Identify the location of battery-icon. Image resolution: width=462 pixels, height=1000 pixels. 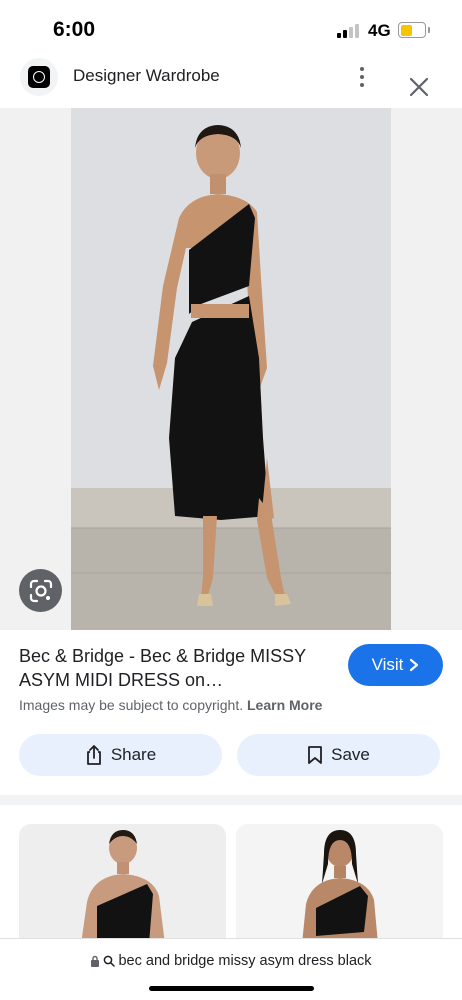
(412, 30).